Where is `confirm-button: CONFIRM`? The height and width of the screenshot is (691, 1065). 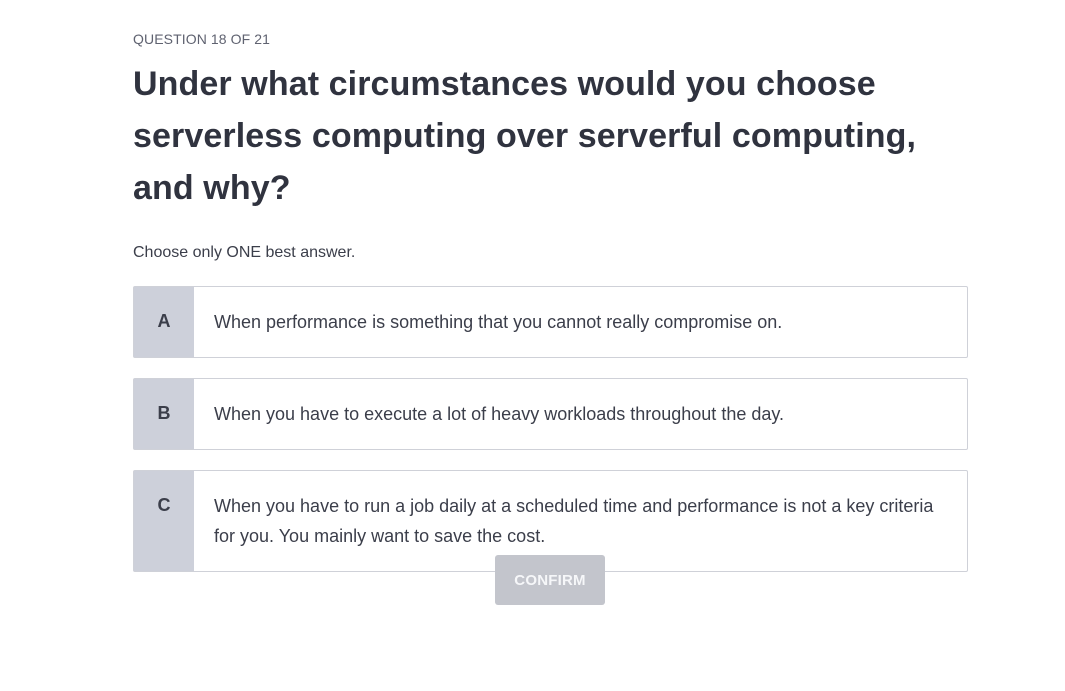
confirm-button: CONFIRM is located at coordinates (550, 580).